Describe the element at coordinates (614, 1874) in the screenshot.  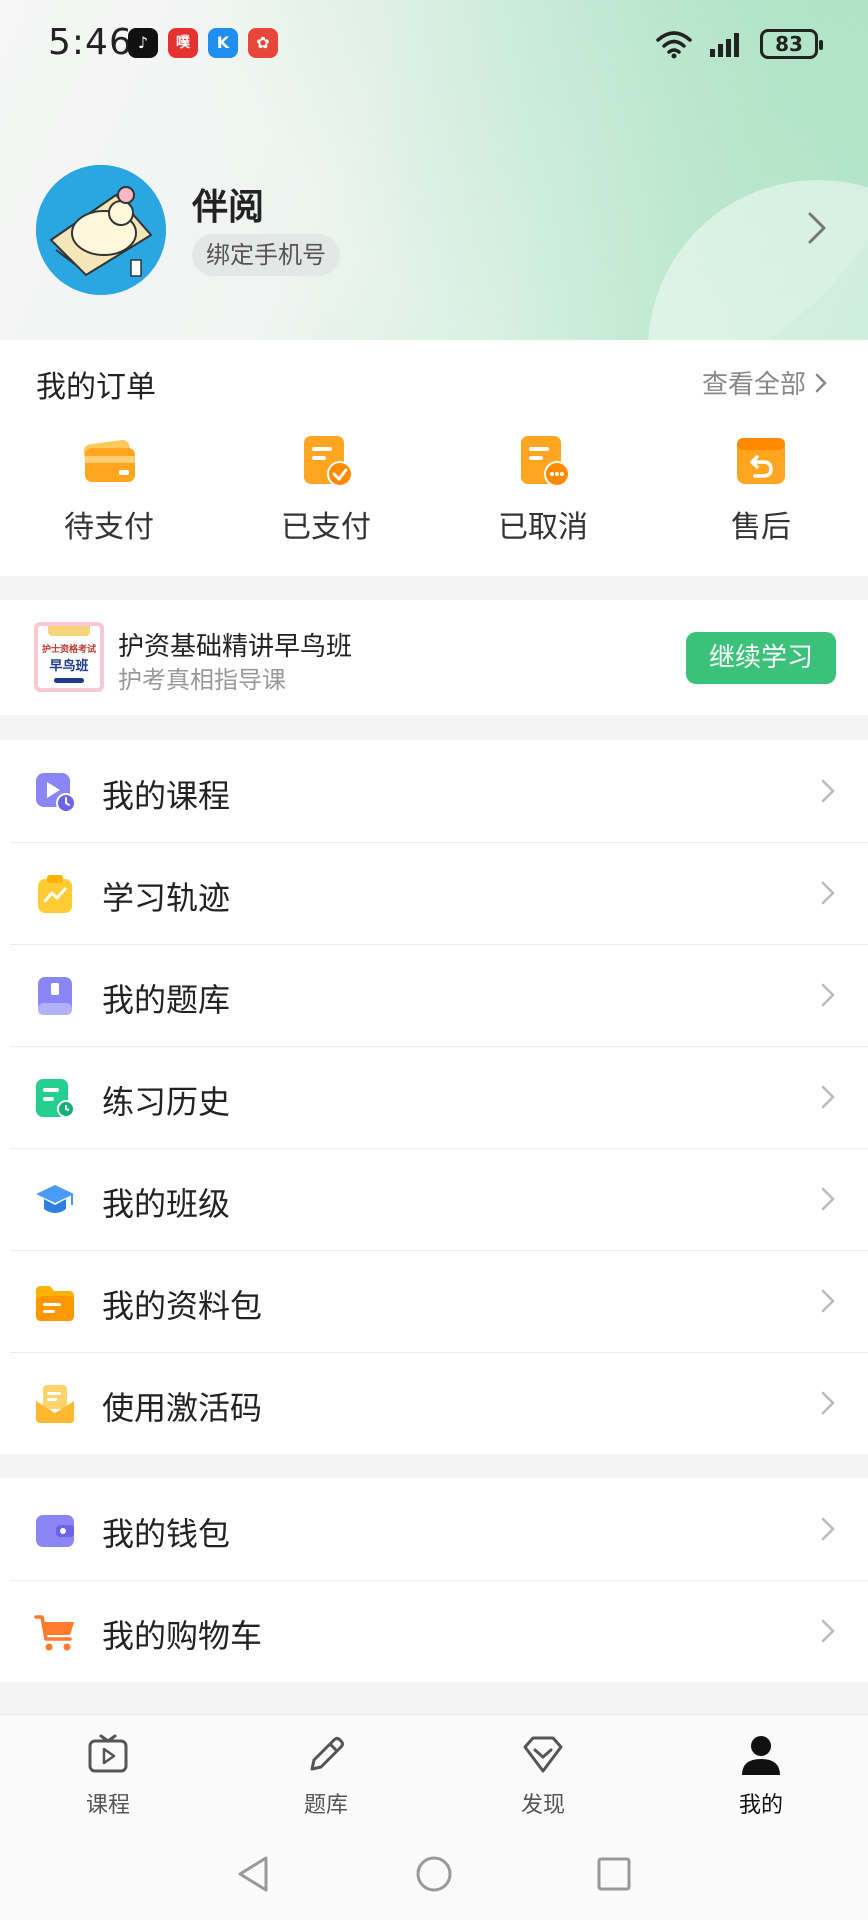
I see `recents-square-icon` at that location.